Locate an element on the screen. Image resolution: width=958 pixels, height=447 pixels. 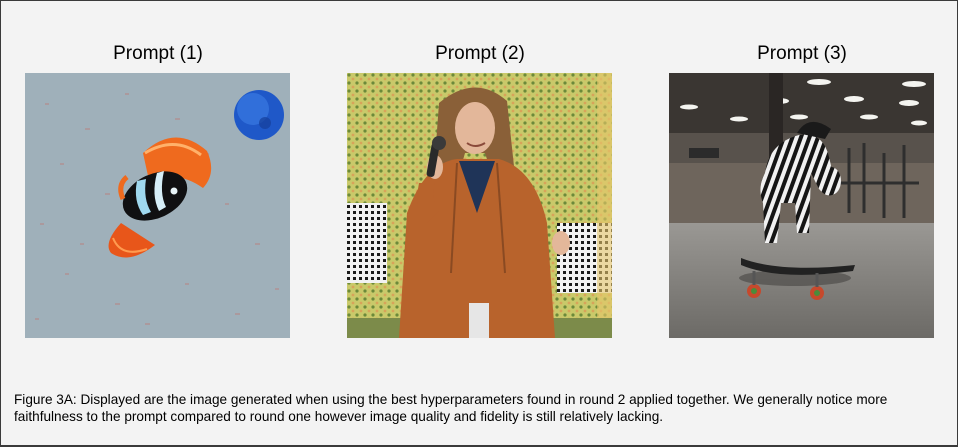
panel-title: Prompt (2) is located at coordinates (480, 53).